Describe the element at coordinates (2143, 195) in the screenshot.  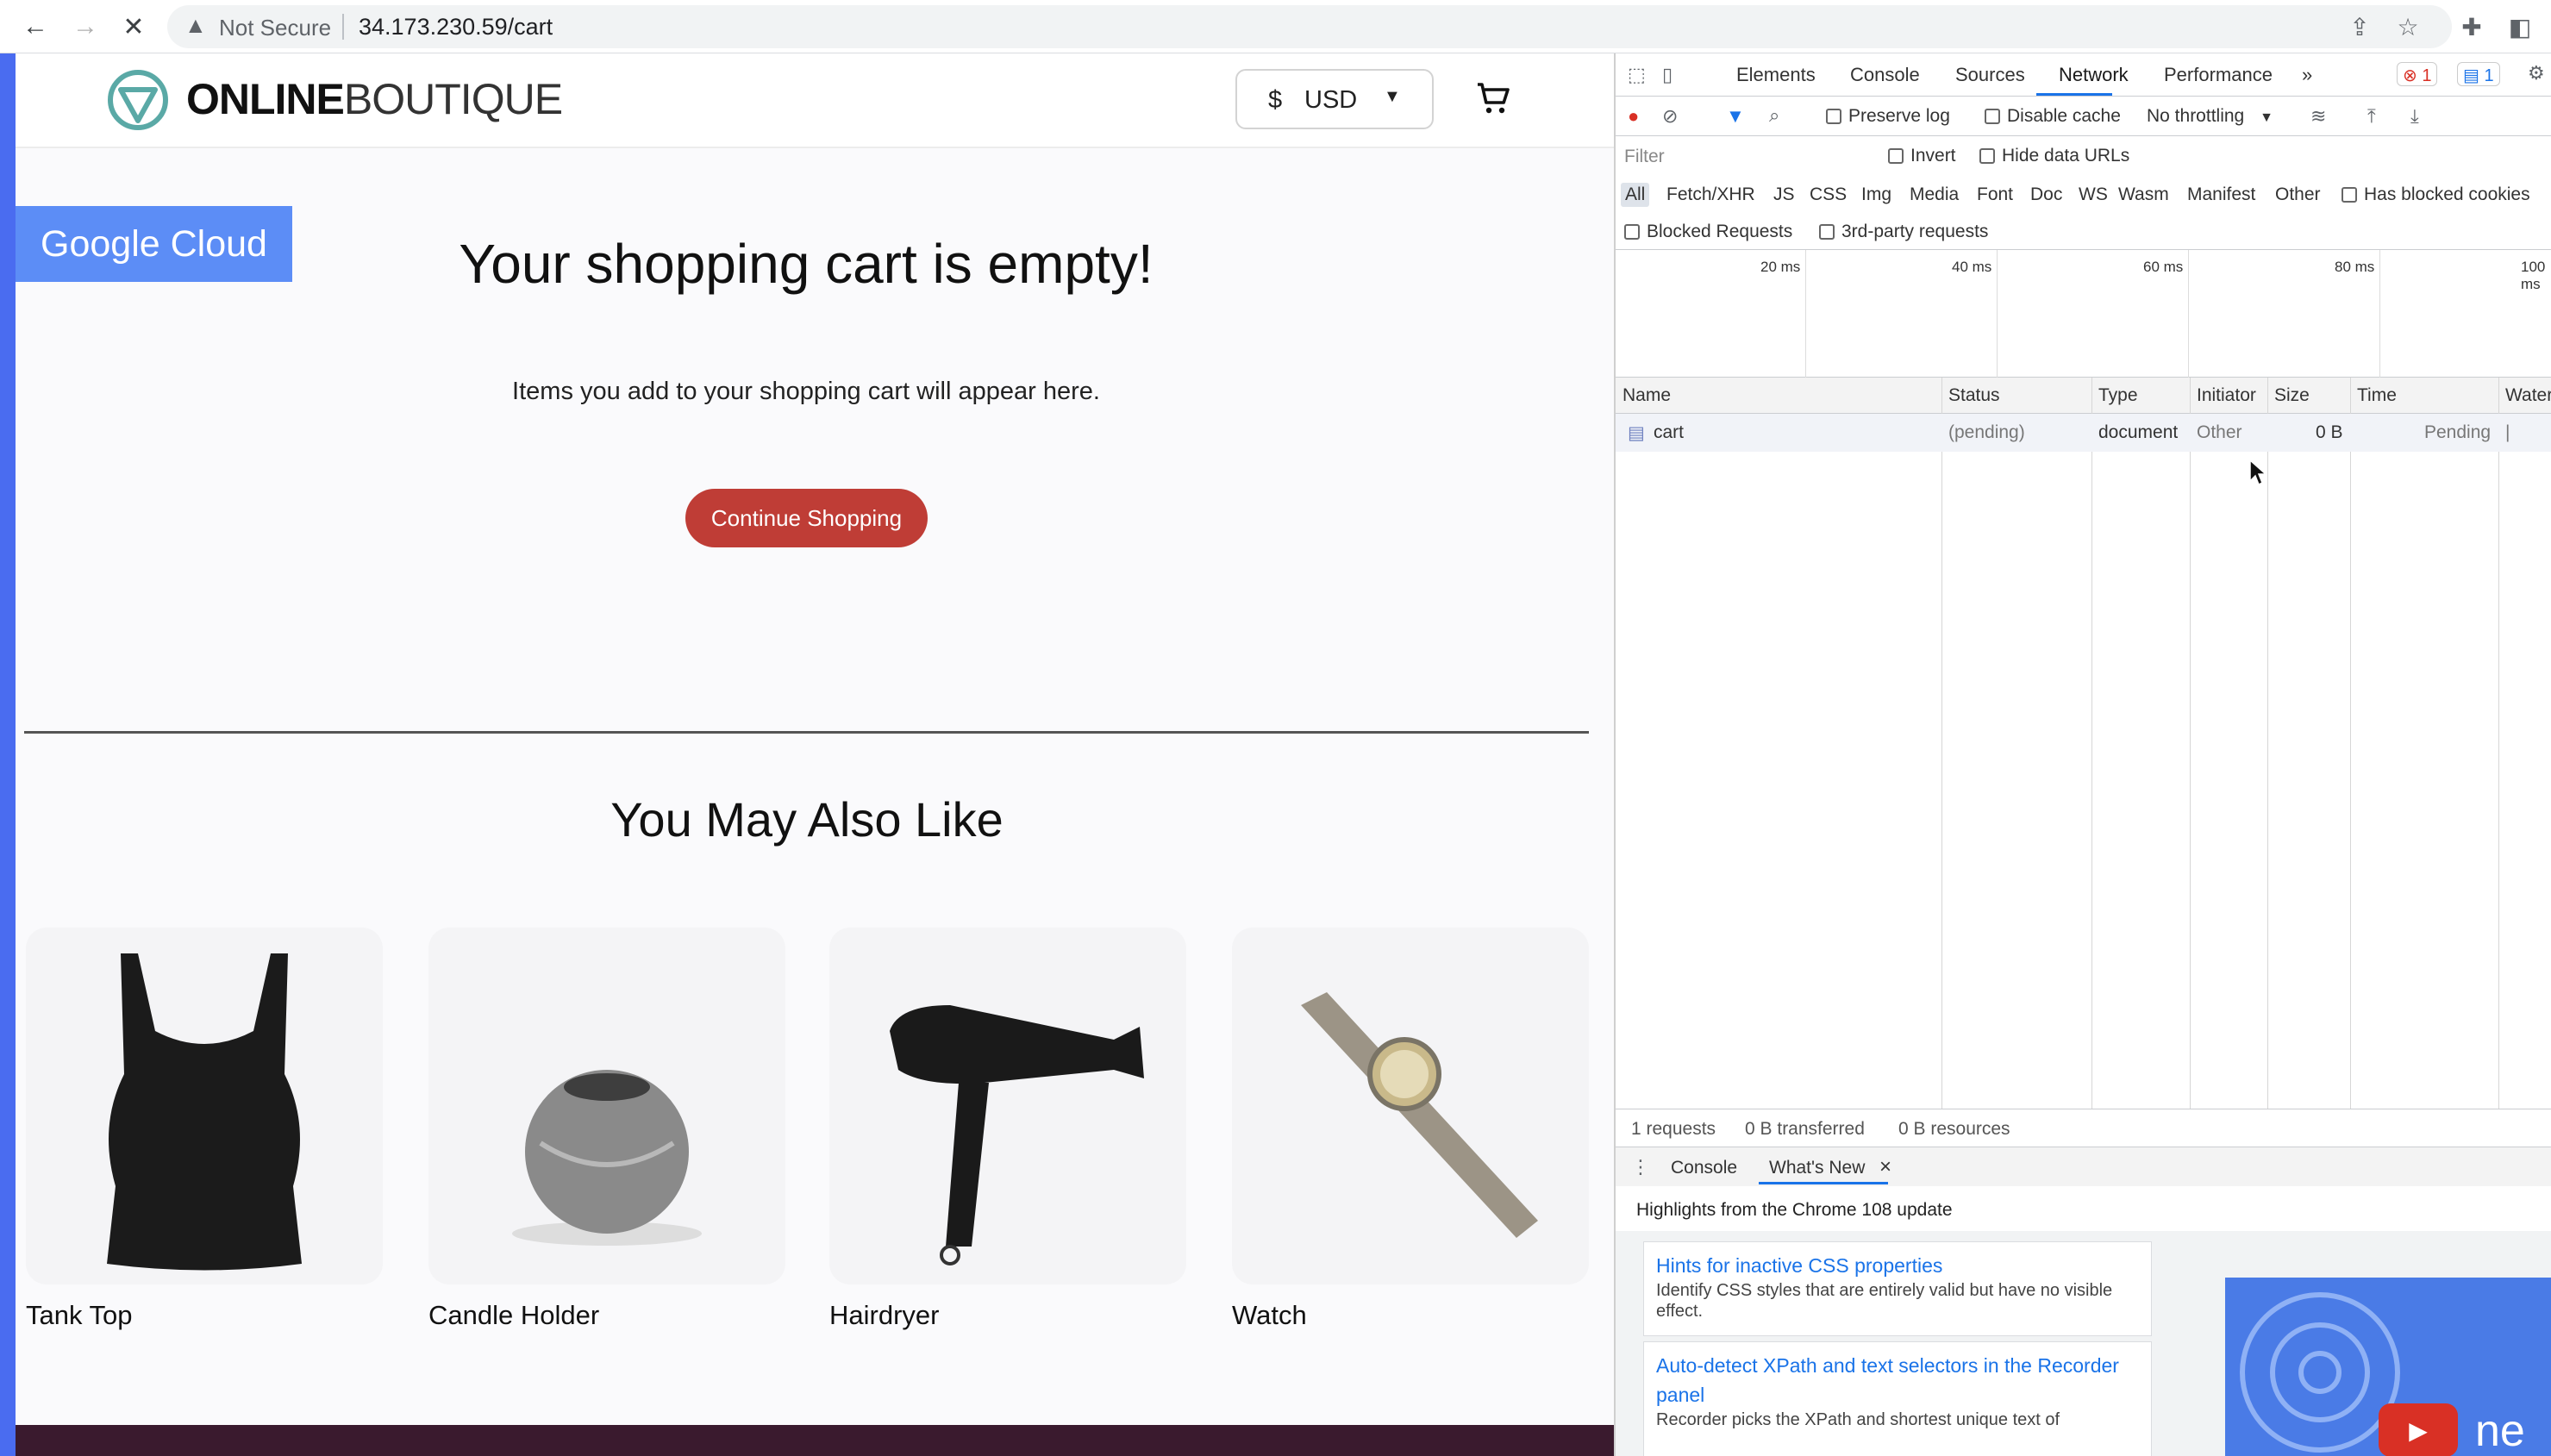
I see `type-filter-wasm: Wasm` at that location.